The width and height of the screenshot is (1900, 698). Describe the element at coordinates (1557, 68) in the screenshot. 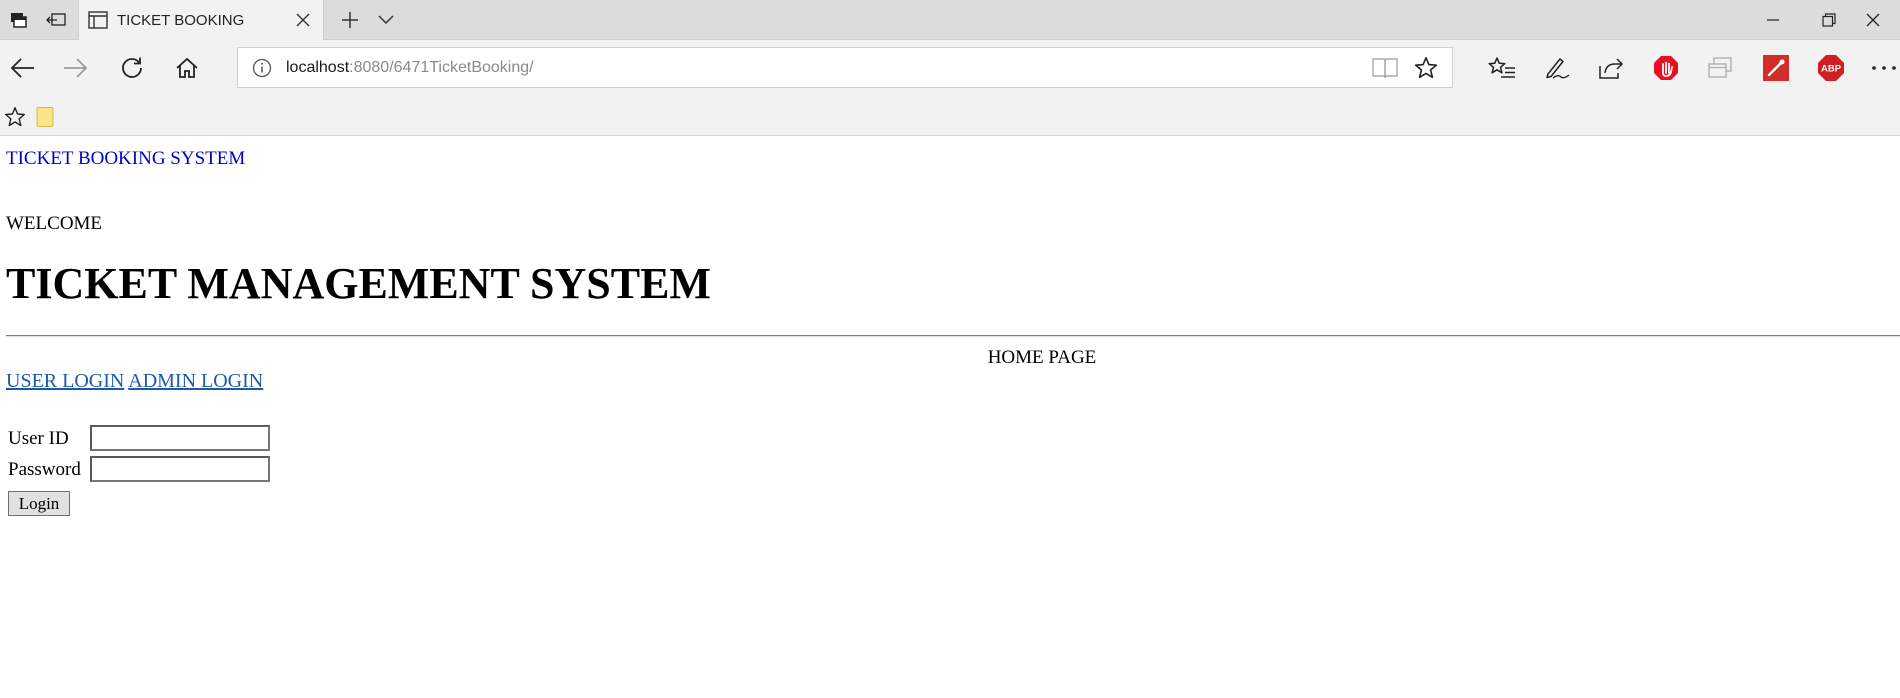

I see `web-note-pen-icon` at that location.